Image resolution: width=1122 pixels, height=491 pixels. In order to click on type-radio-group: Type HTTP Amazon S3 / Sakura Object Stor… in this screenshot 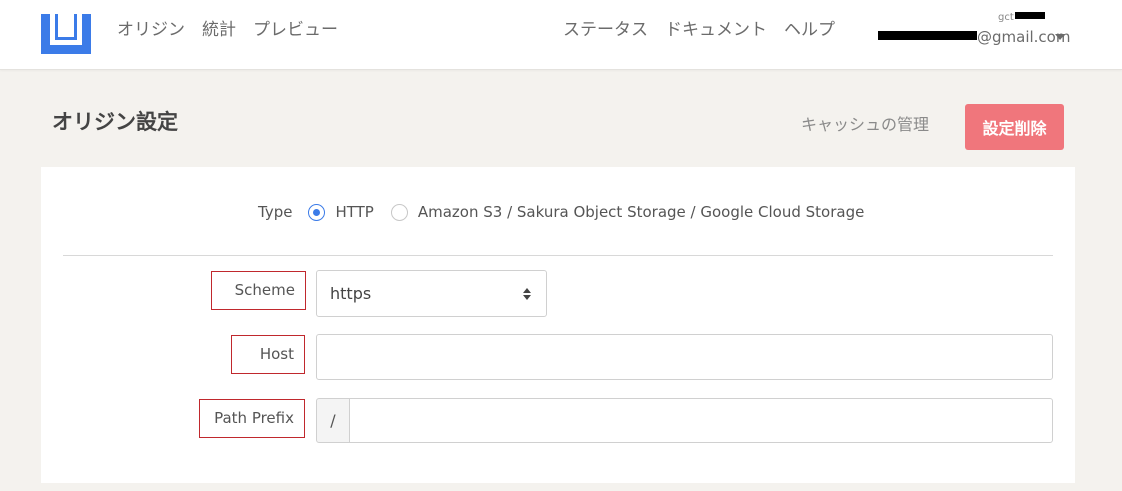, I will do `click(569, 212)`.